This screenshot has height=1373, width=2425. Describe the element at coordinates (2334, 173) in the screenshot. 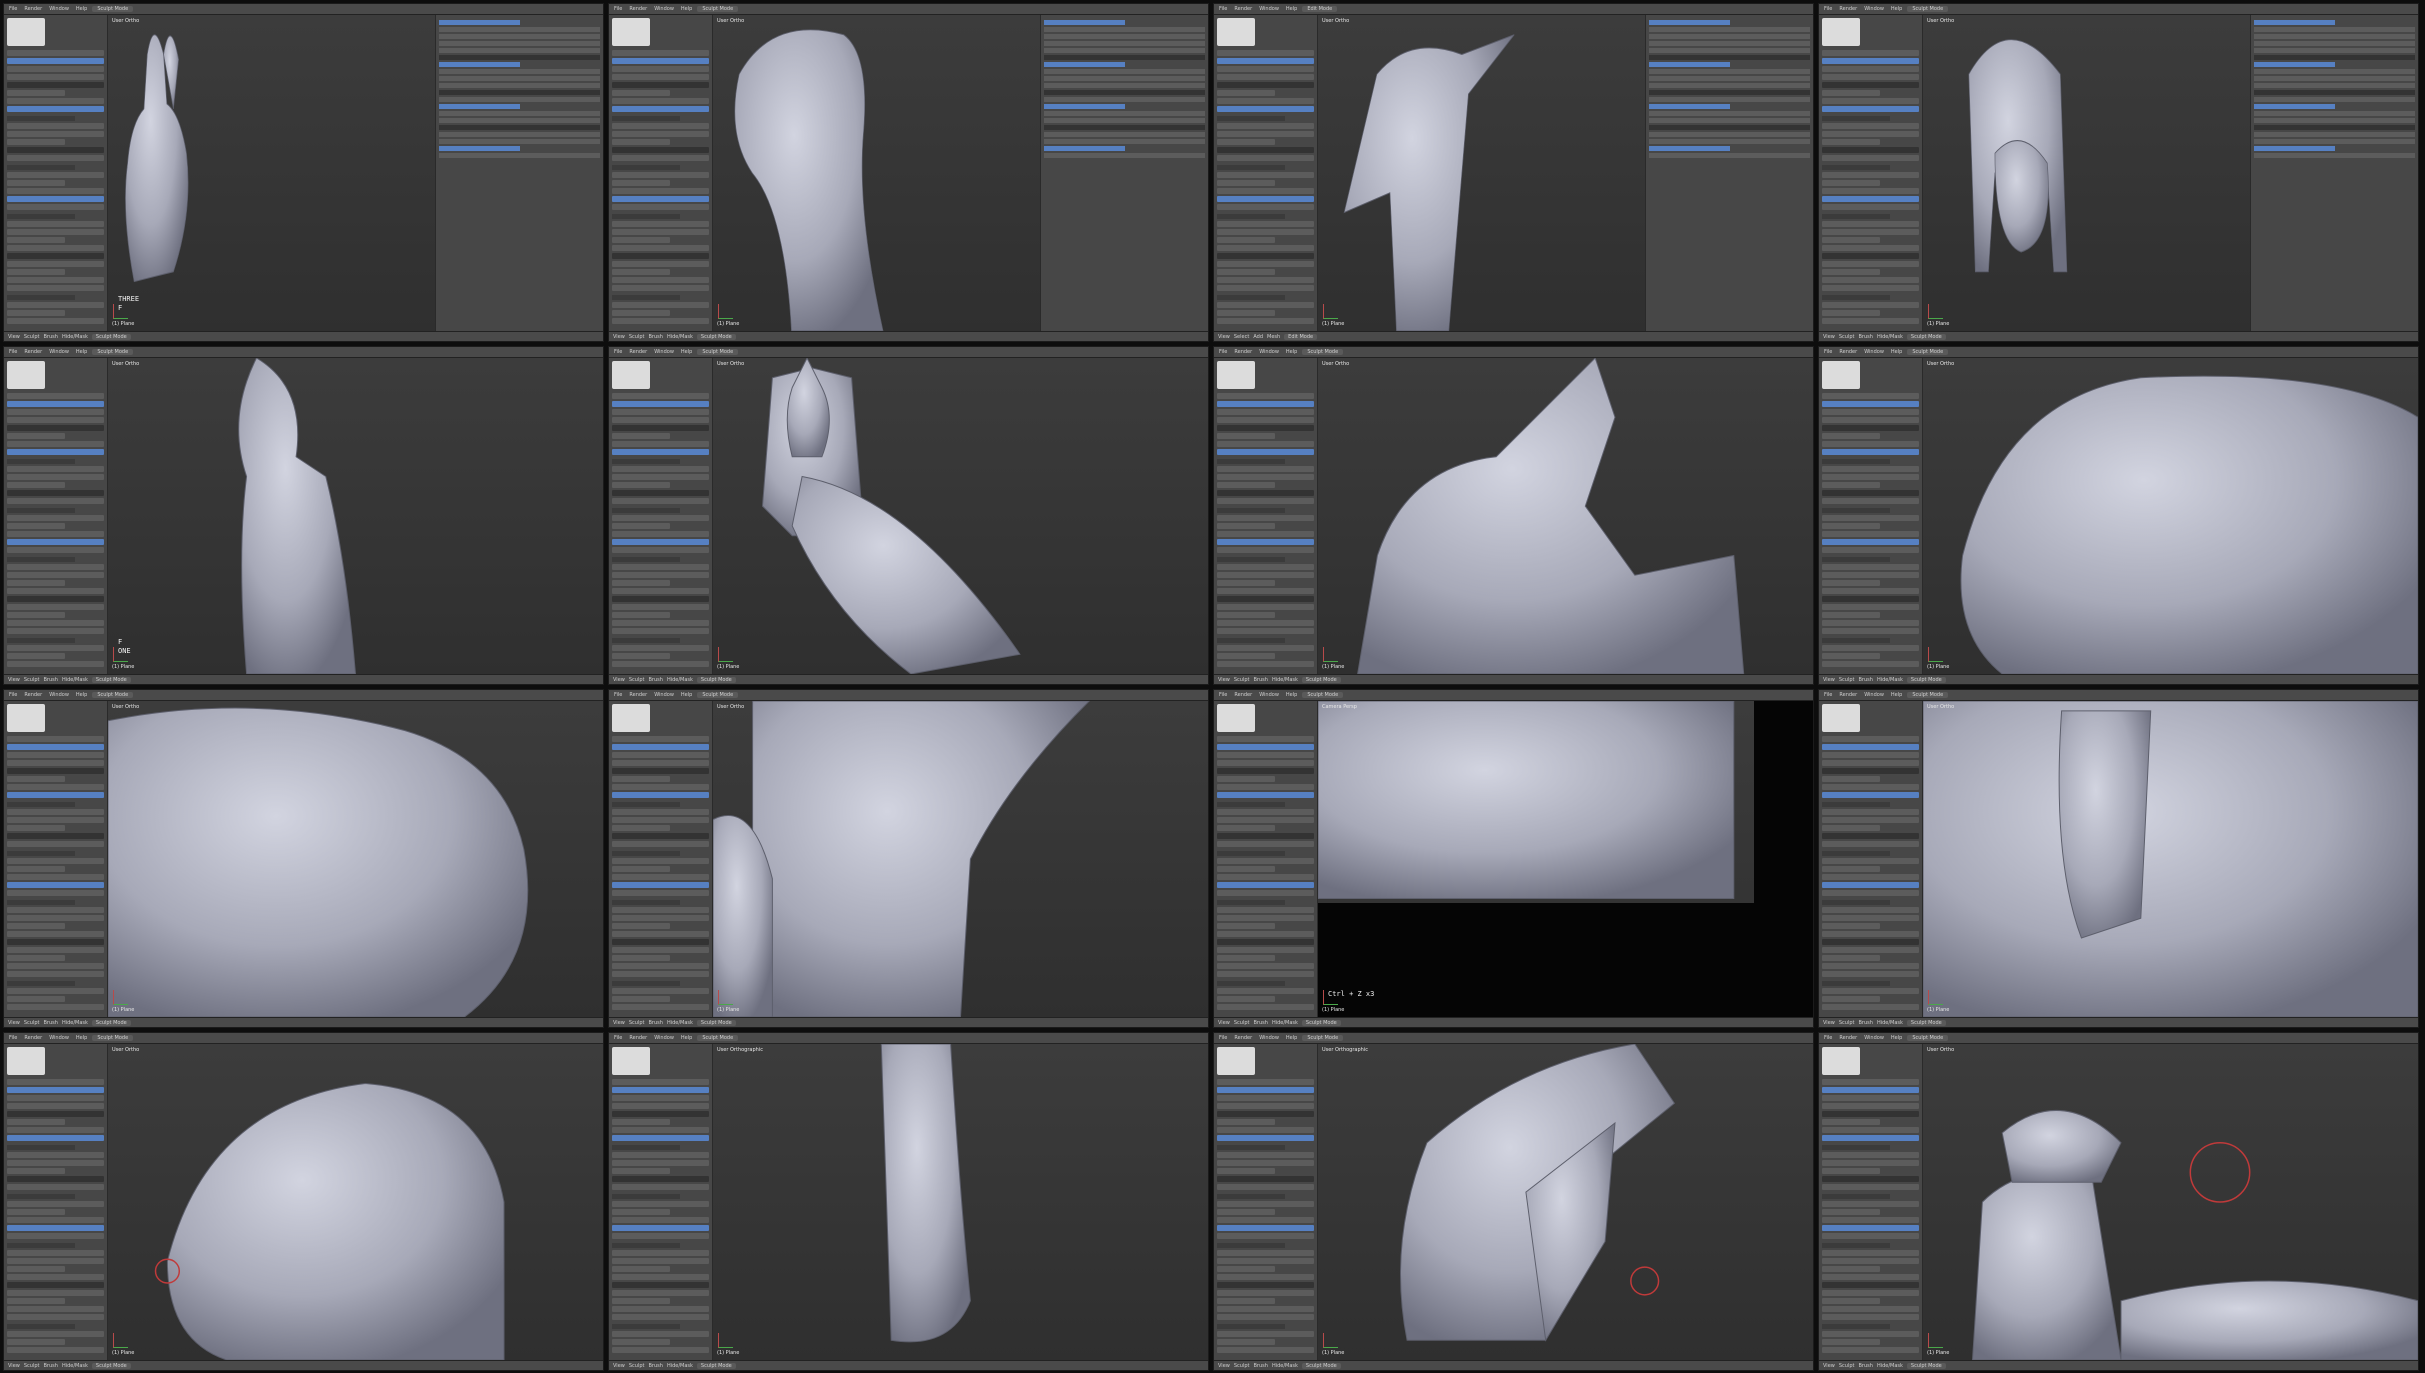

I see `outliner-properties-panel` at that location.